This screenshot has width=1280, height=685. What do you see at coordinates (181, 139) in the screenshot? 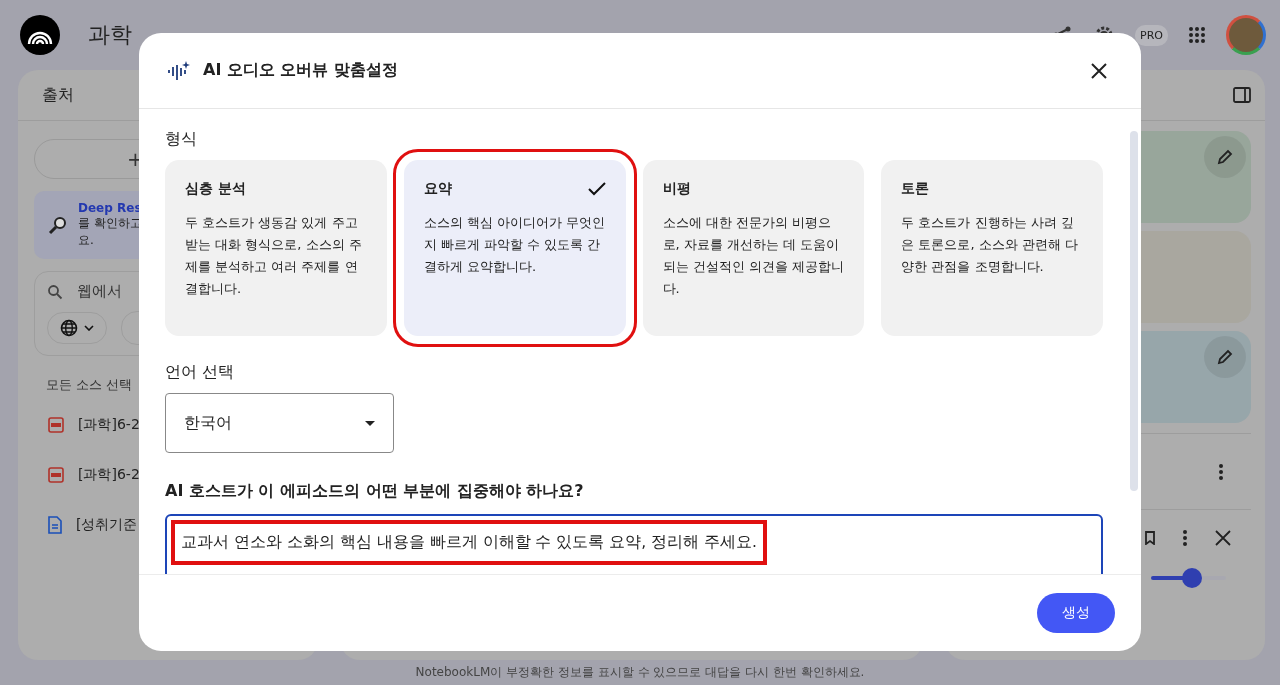
I see `format-label: 형식` at bounding box center [181, 139].